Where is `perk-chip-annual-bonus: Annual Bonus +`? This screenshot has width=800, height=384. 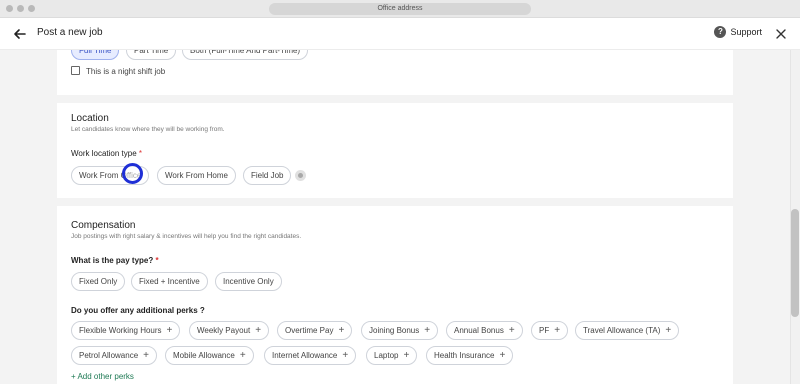
perk-chip-annual-bonus: Annual Bonus + is located at coordinates (484, 330).